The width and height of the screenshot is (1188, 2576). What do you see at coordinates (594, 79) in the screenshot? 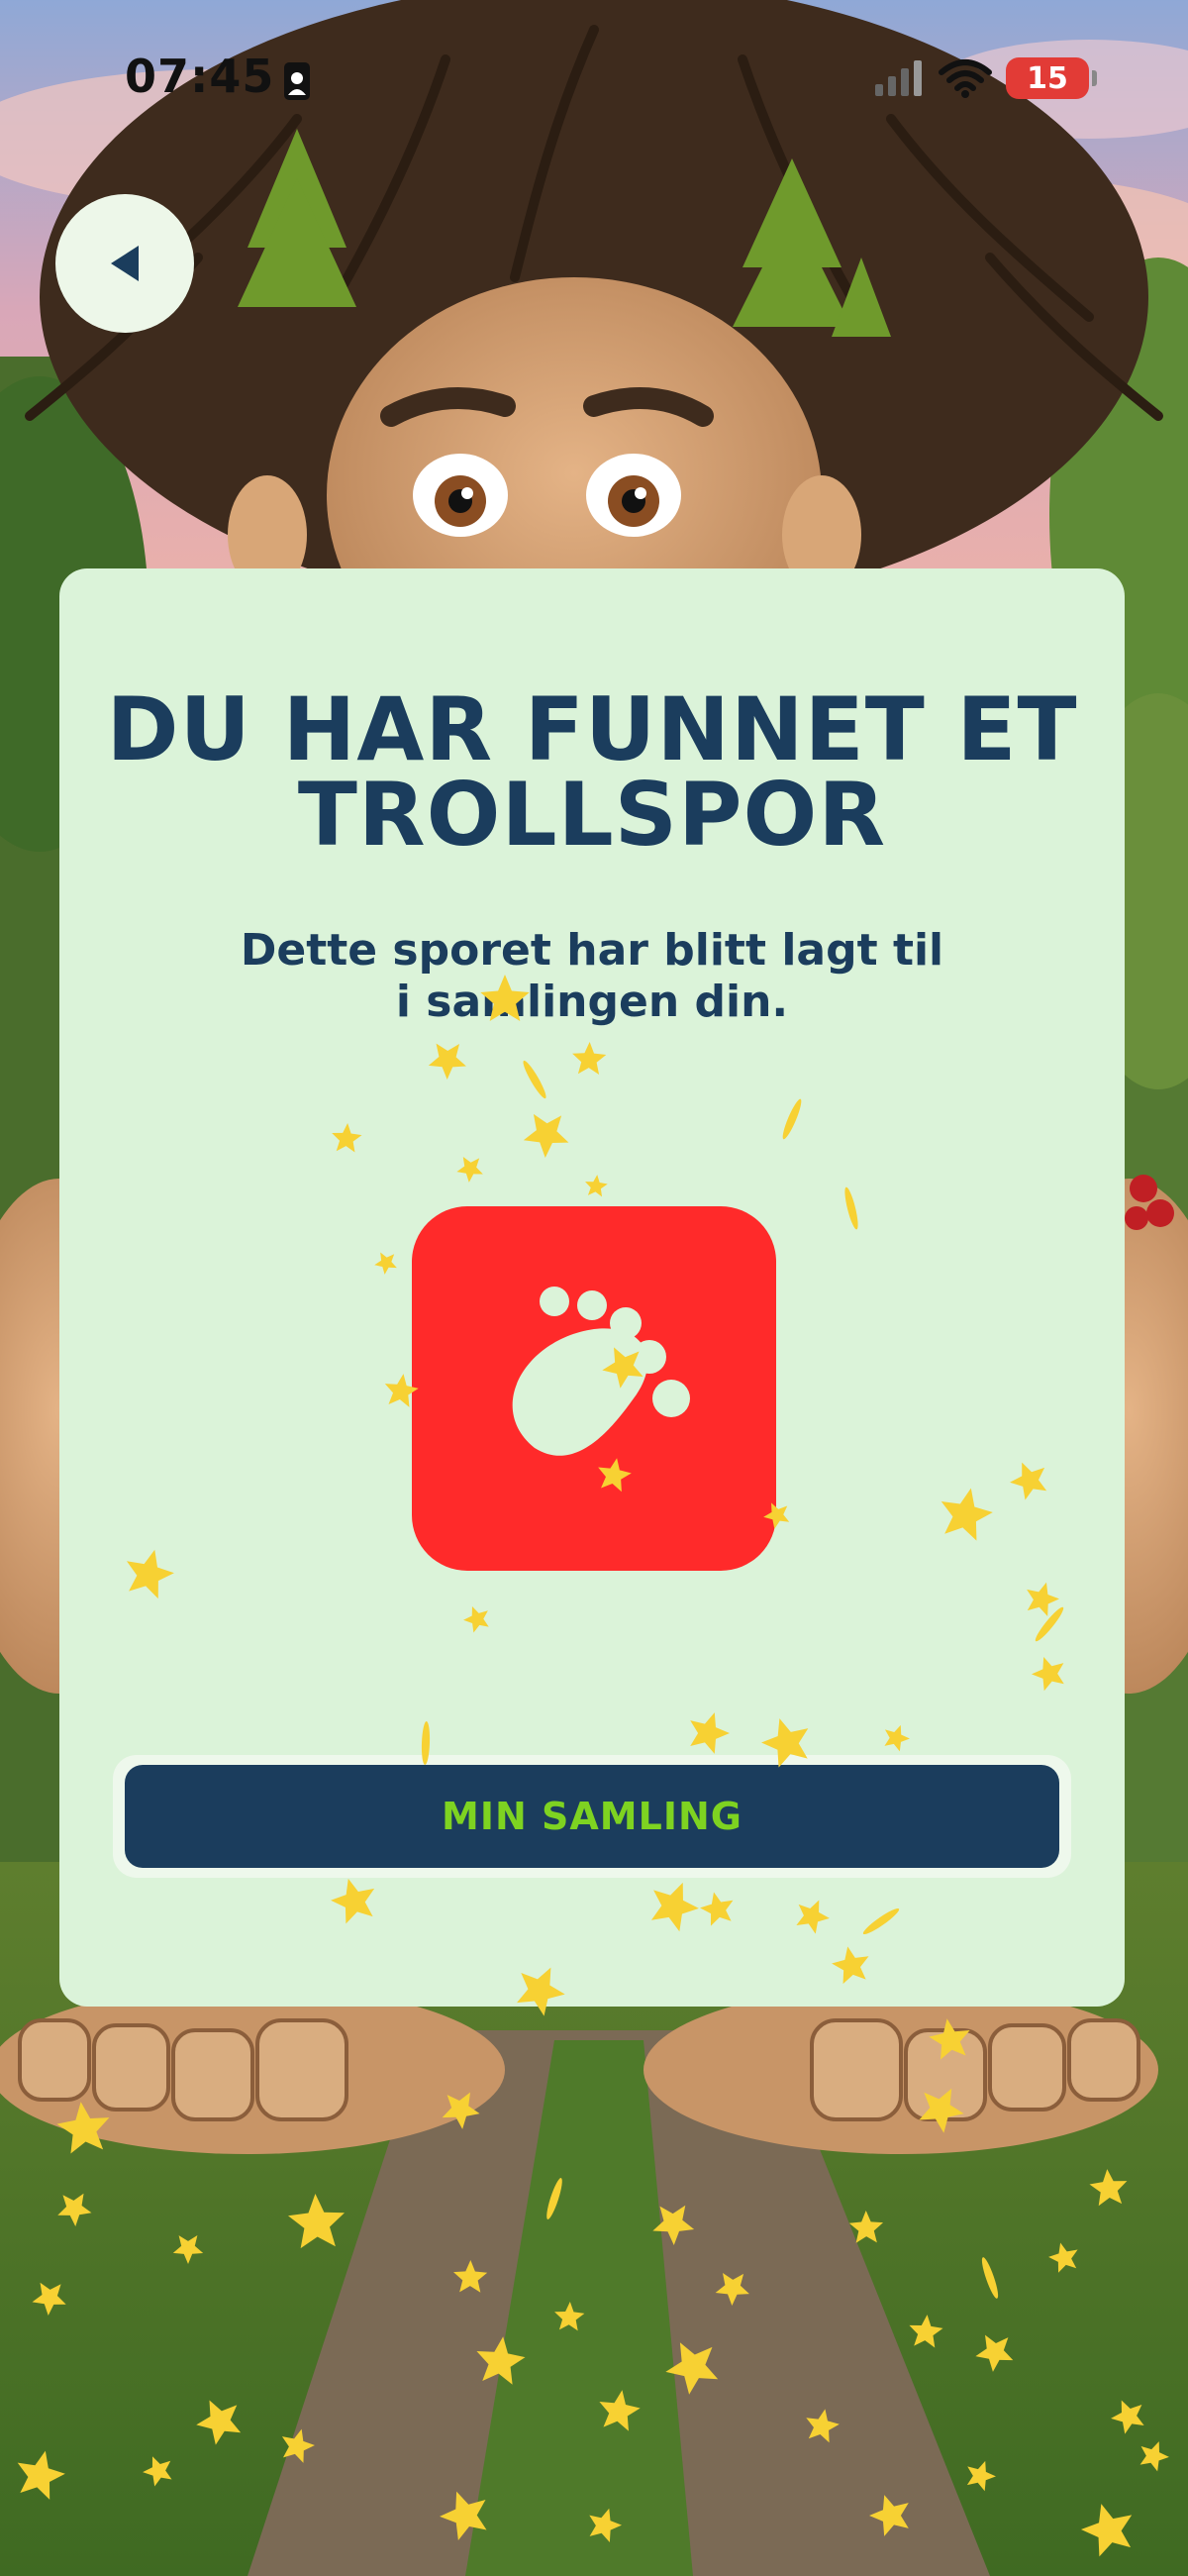
I see `status-bar: 07:45 15` at bounding box center [594, 79].